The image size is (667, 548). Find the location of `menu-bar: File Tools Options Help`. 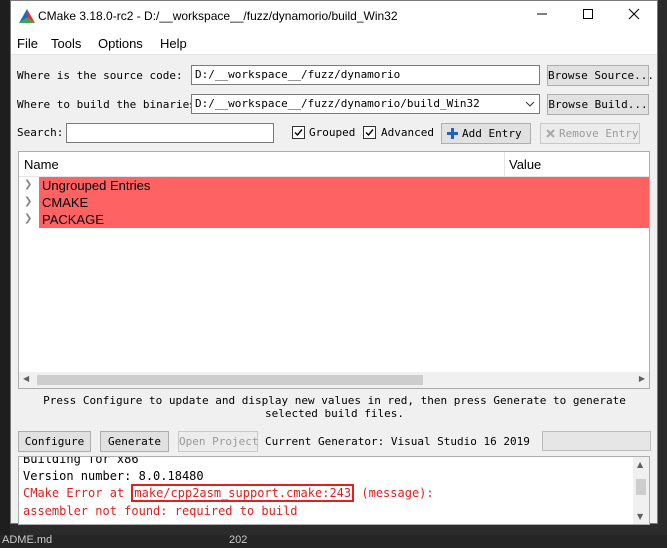

menu-bar: File Tools Options Help is located at coordinates (334, 43).